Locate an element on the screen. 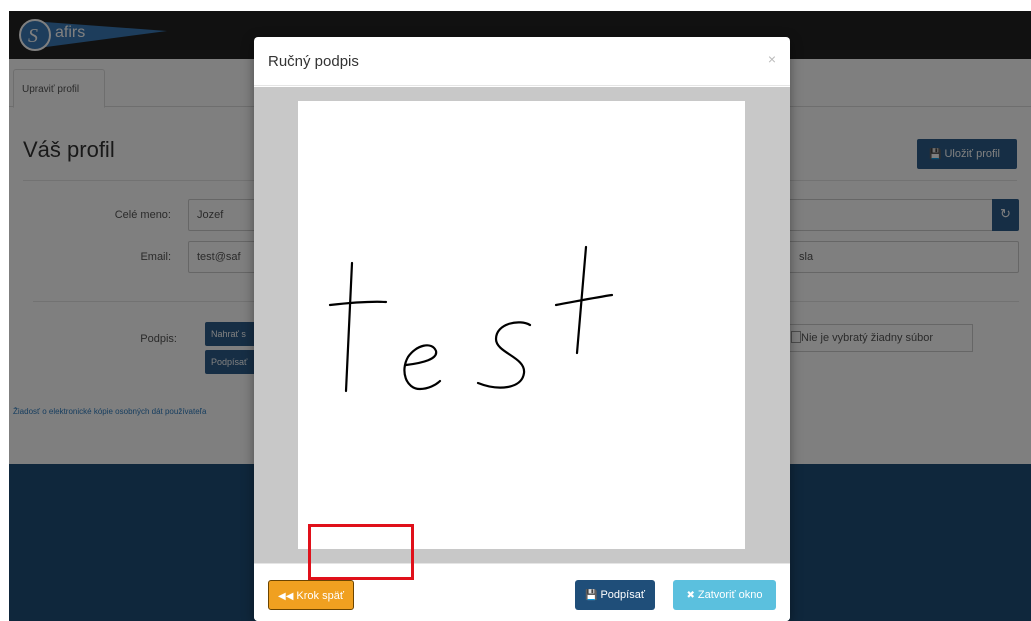 The width and height of the screenshot is (1031, 621). sign-button-label: Podpísať is located at coordinates (622, 595).